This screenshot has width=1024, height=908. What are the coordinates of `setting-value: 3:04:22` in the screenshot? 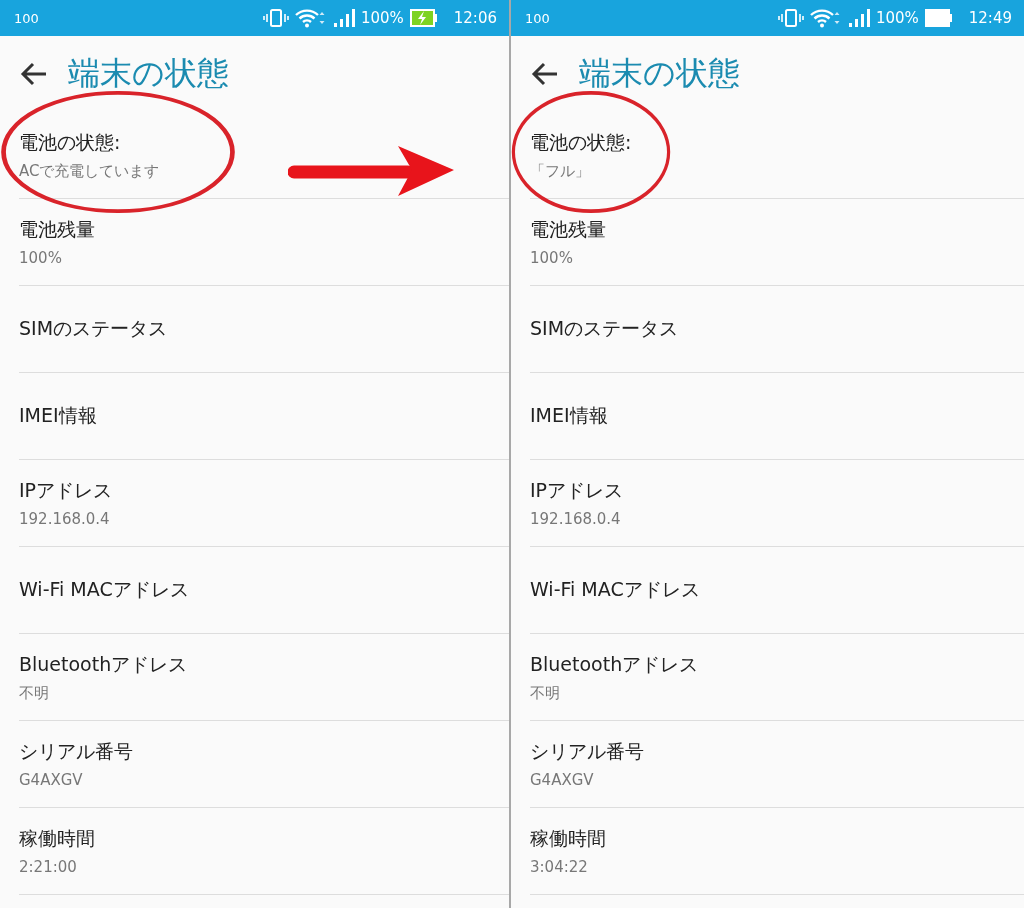 It's located at (559, 867).